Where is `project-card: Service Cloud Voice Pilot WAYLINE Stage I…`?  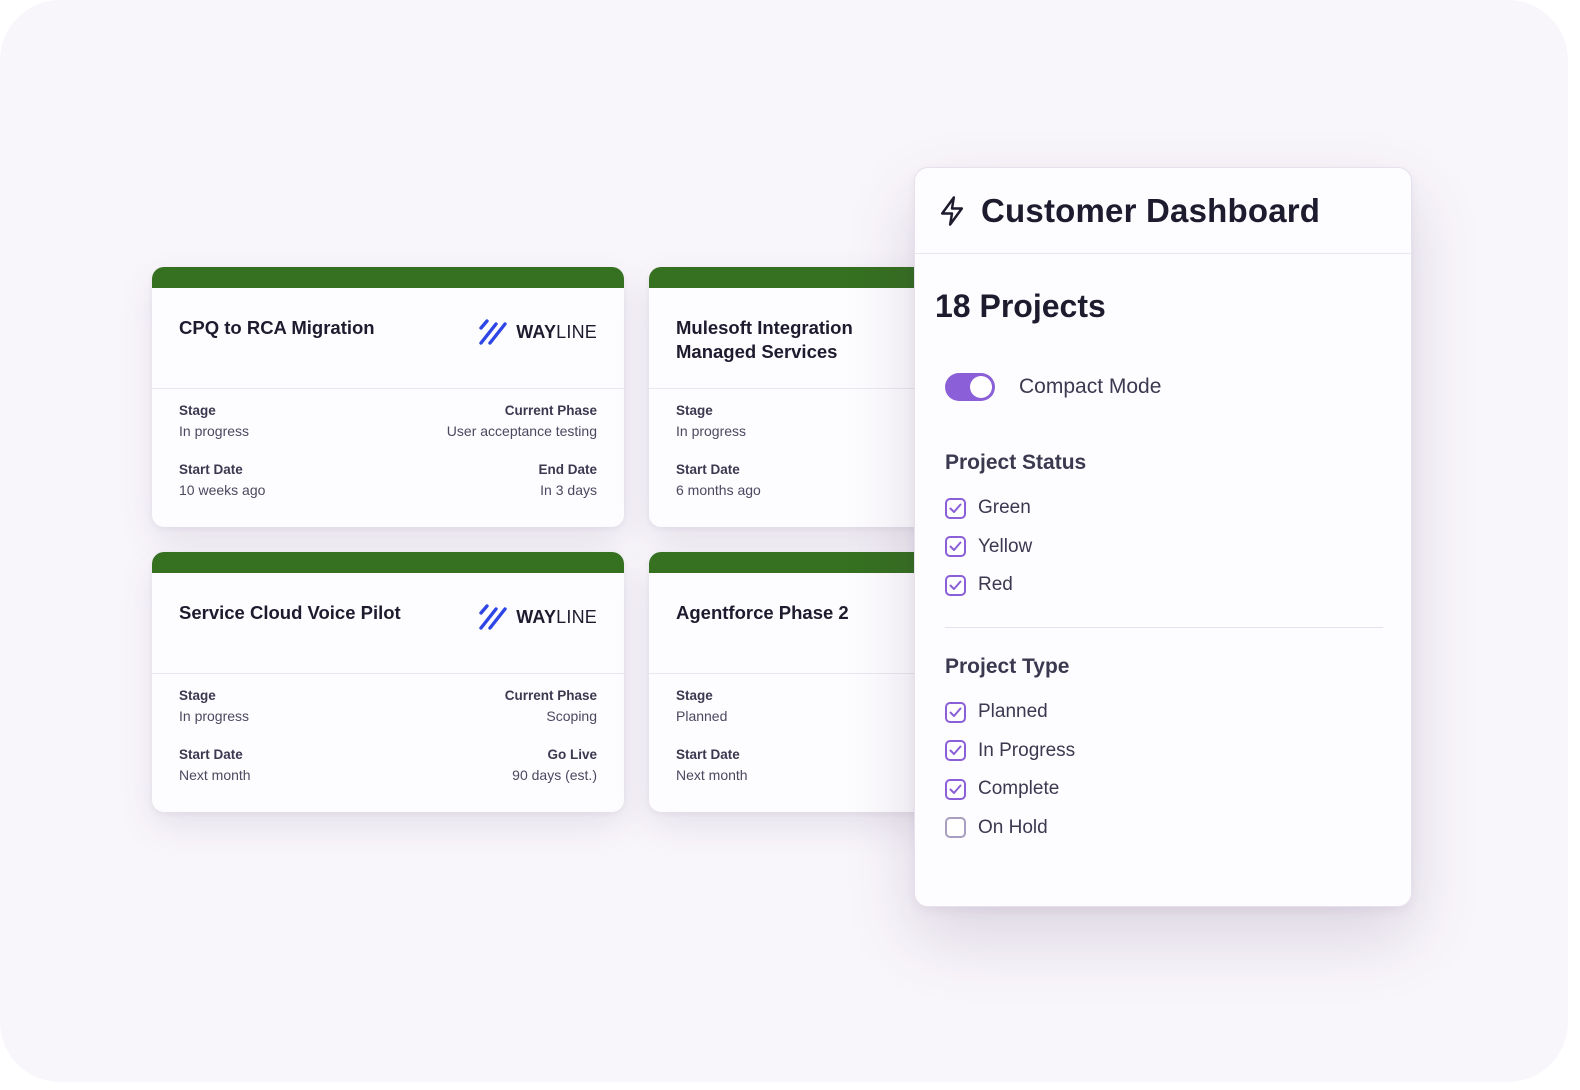 project-card: Service Cloud Voice Pilot WAYLINE Stage I… is located at coordinates (388, 682).